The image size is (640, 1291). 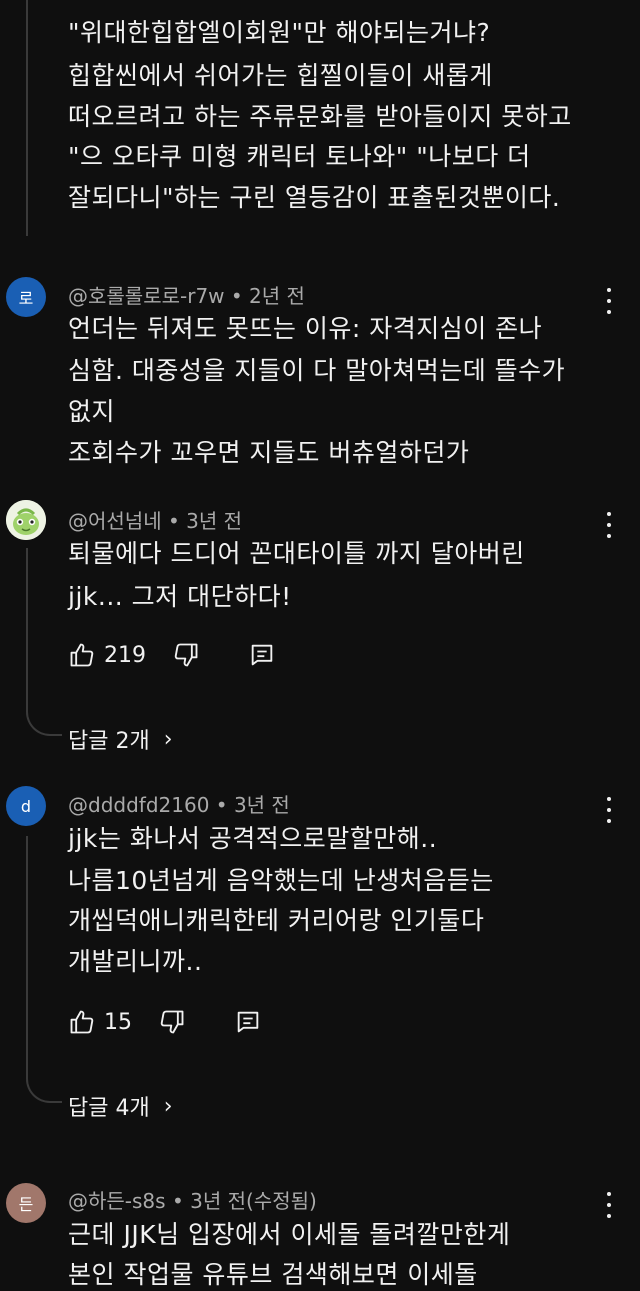 I want to click on avatar: 든, so click(x=26, y=1203).